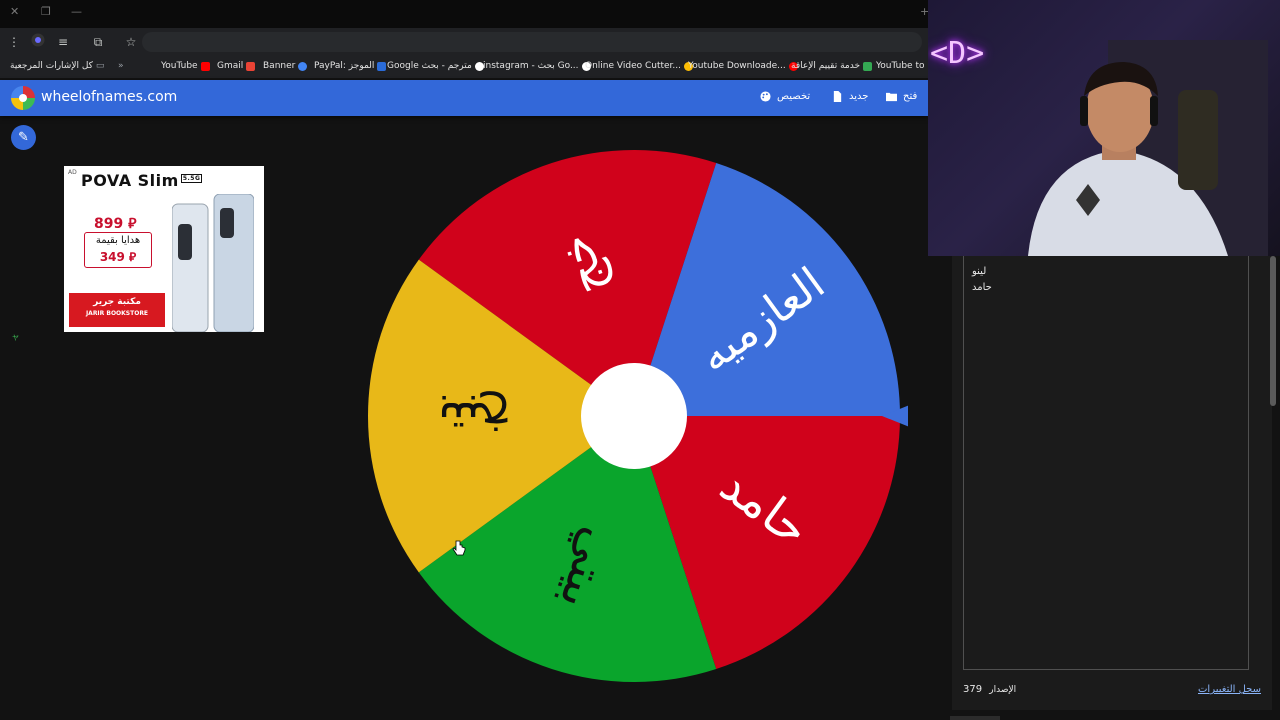  I want to click on version-info: 379 الإصدار, so click(989, 689).